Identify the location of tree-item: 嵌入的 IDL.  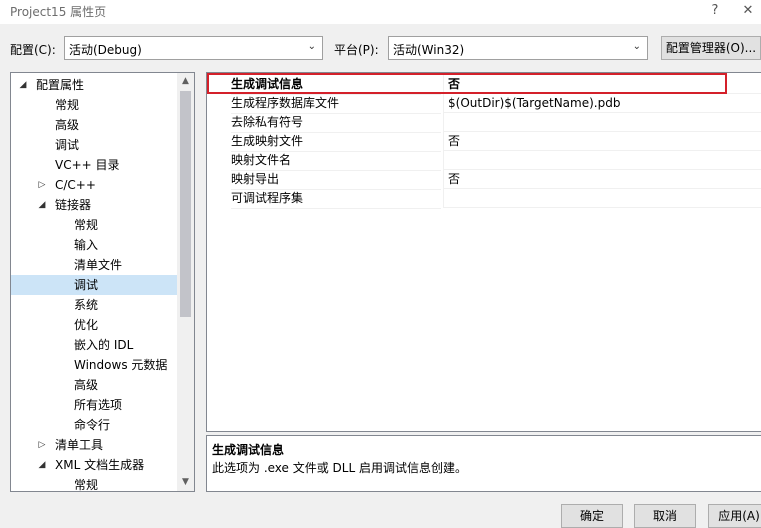
(94, 345).